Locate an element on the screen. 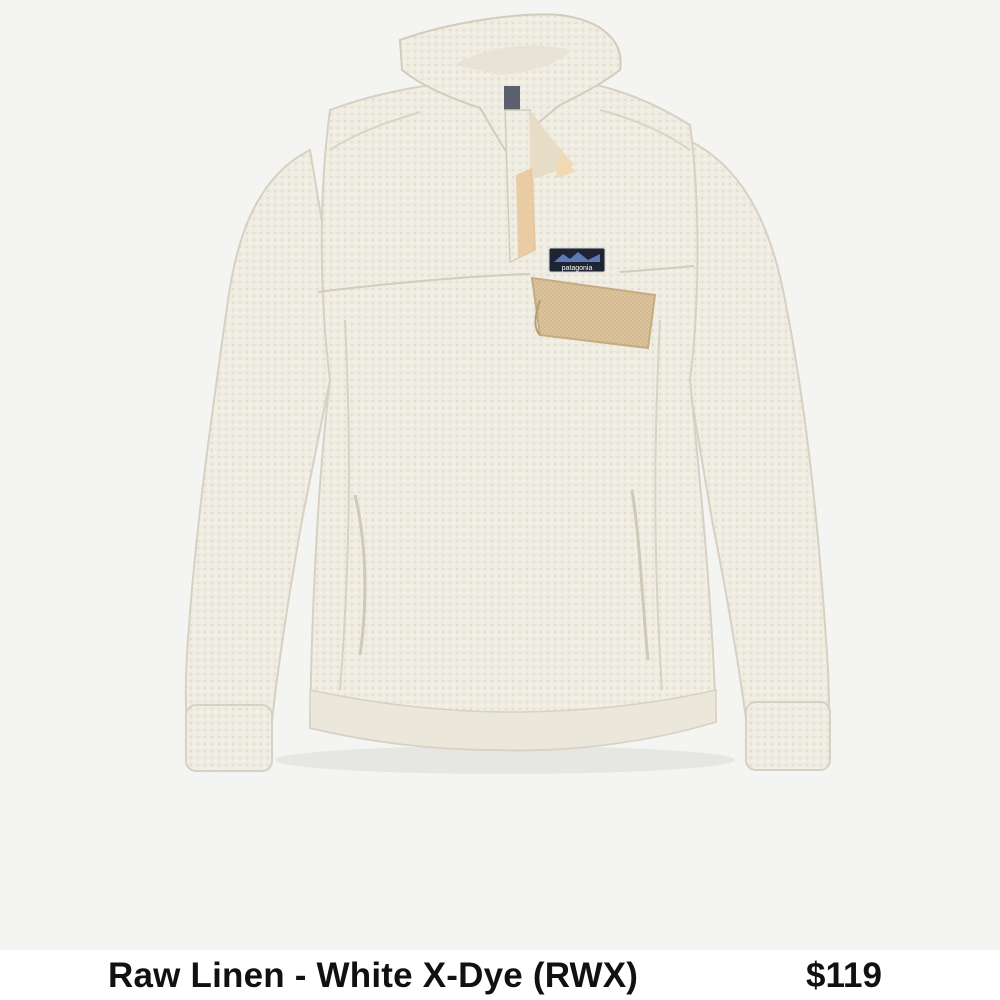 The image size is (1000, 1000). svg-text: patagonia is located at coordinates (577, 268).